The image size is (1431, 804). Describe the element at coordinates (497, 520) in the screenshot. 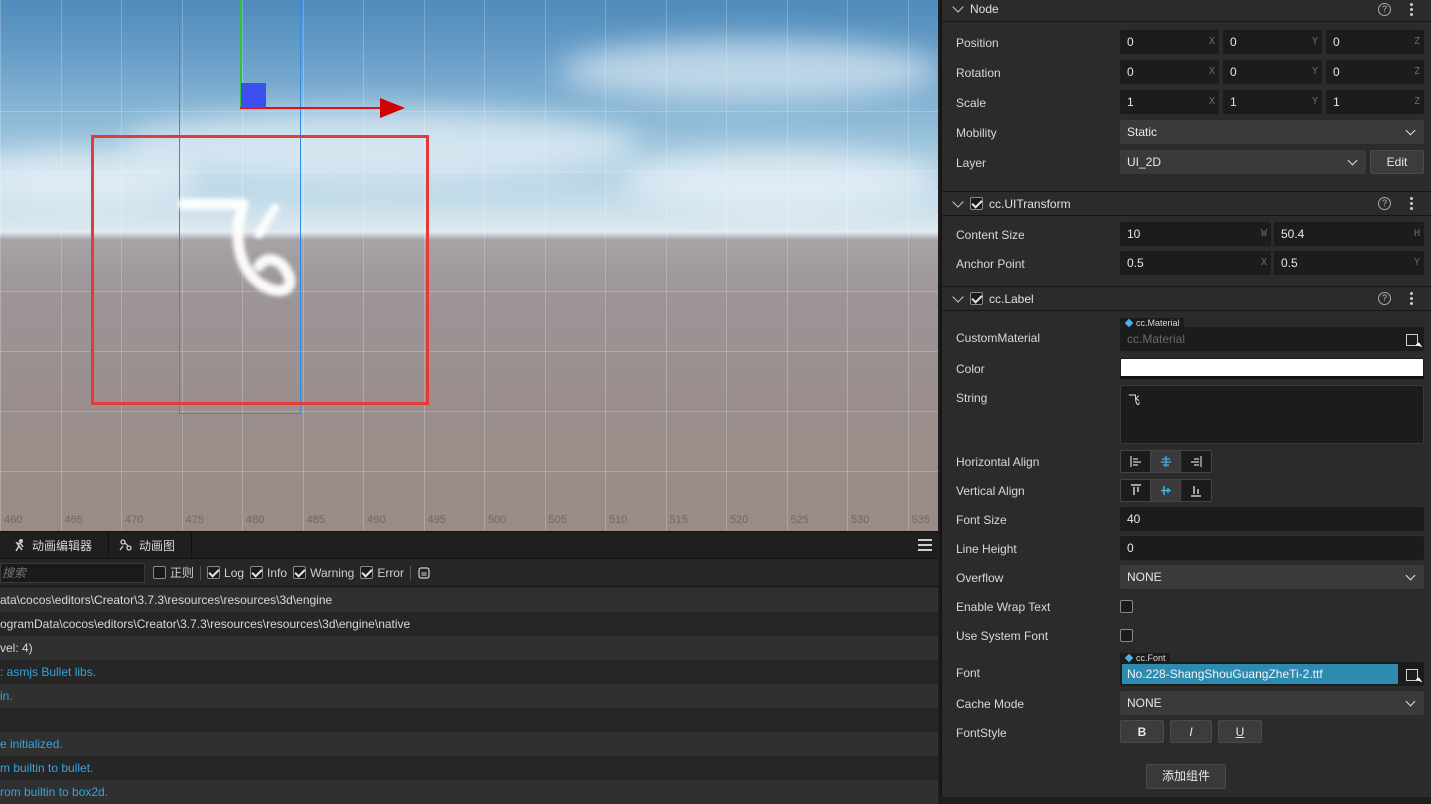

I see `ruler-tick-label: 500` at that location.